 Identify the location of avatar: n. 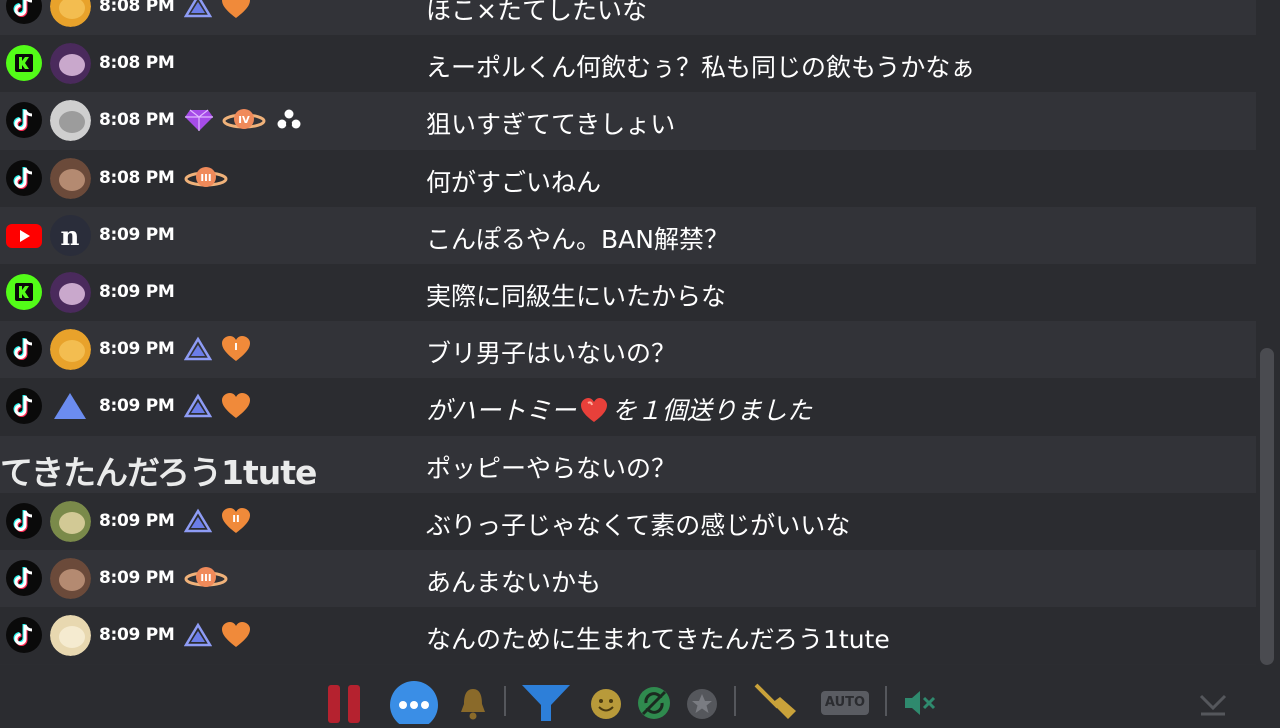
(70, 235).